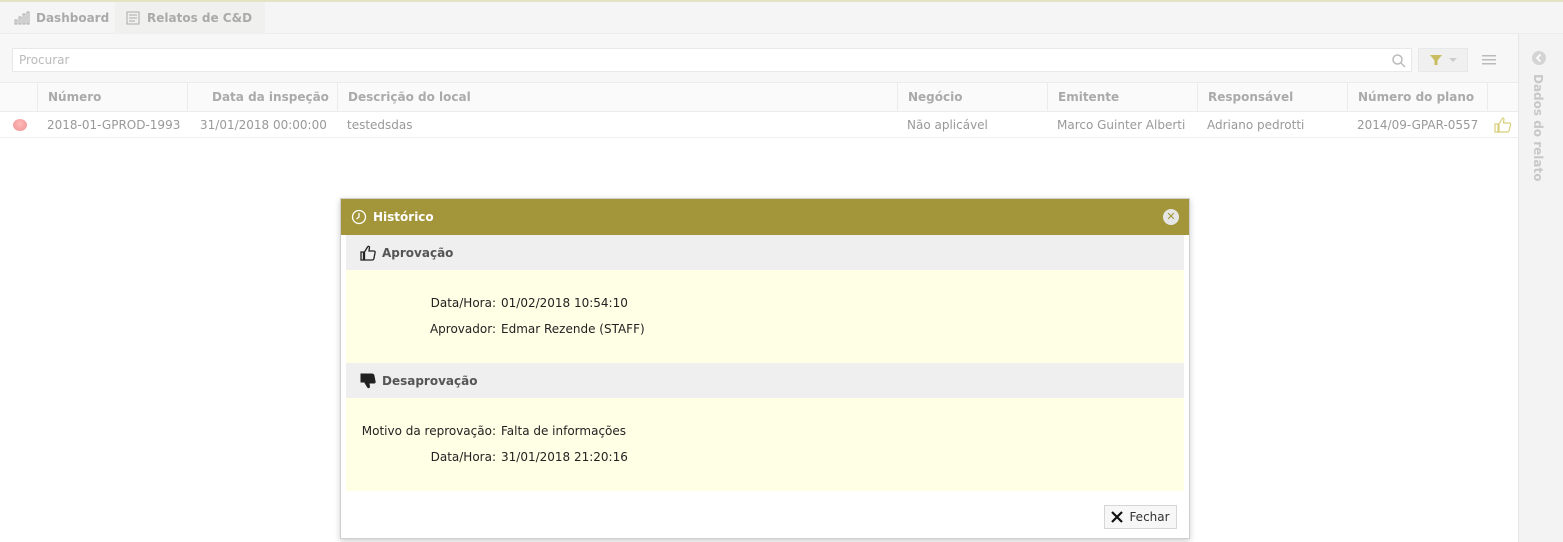 The image size is (1563, 542). What do you see at coordinates (133, 18) in the screenshot?
I see `document-icon` at bounding box center [133, 18].